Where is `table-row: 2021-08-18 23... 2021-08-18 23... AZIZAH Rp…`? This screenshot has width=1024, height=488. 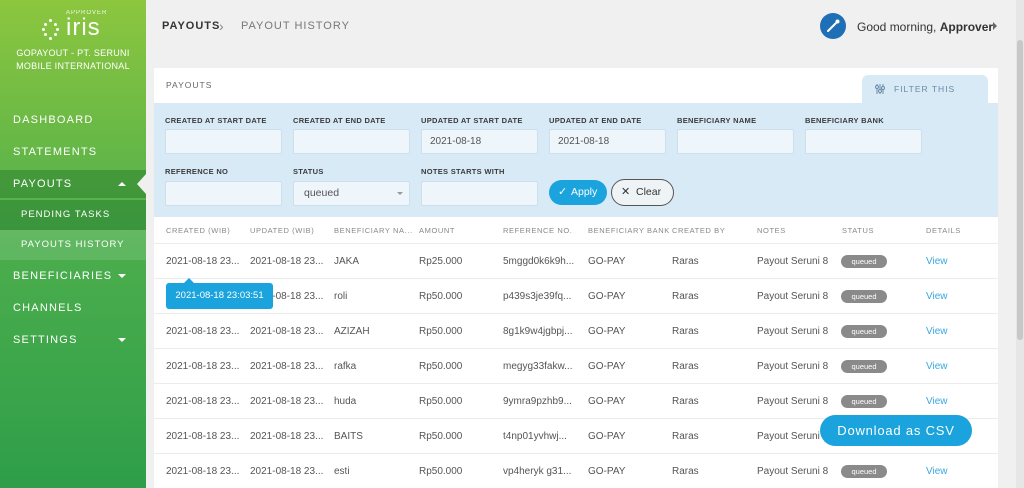
table-row: 2021-08-18 23... 2021-08-18 23... AZIZAH Rp… is located at coordinates (576, 330).